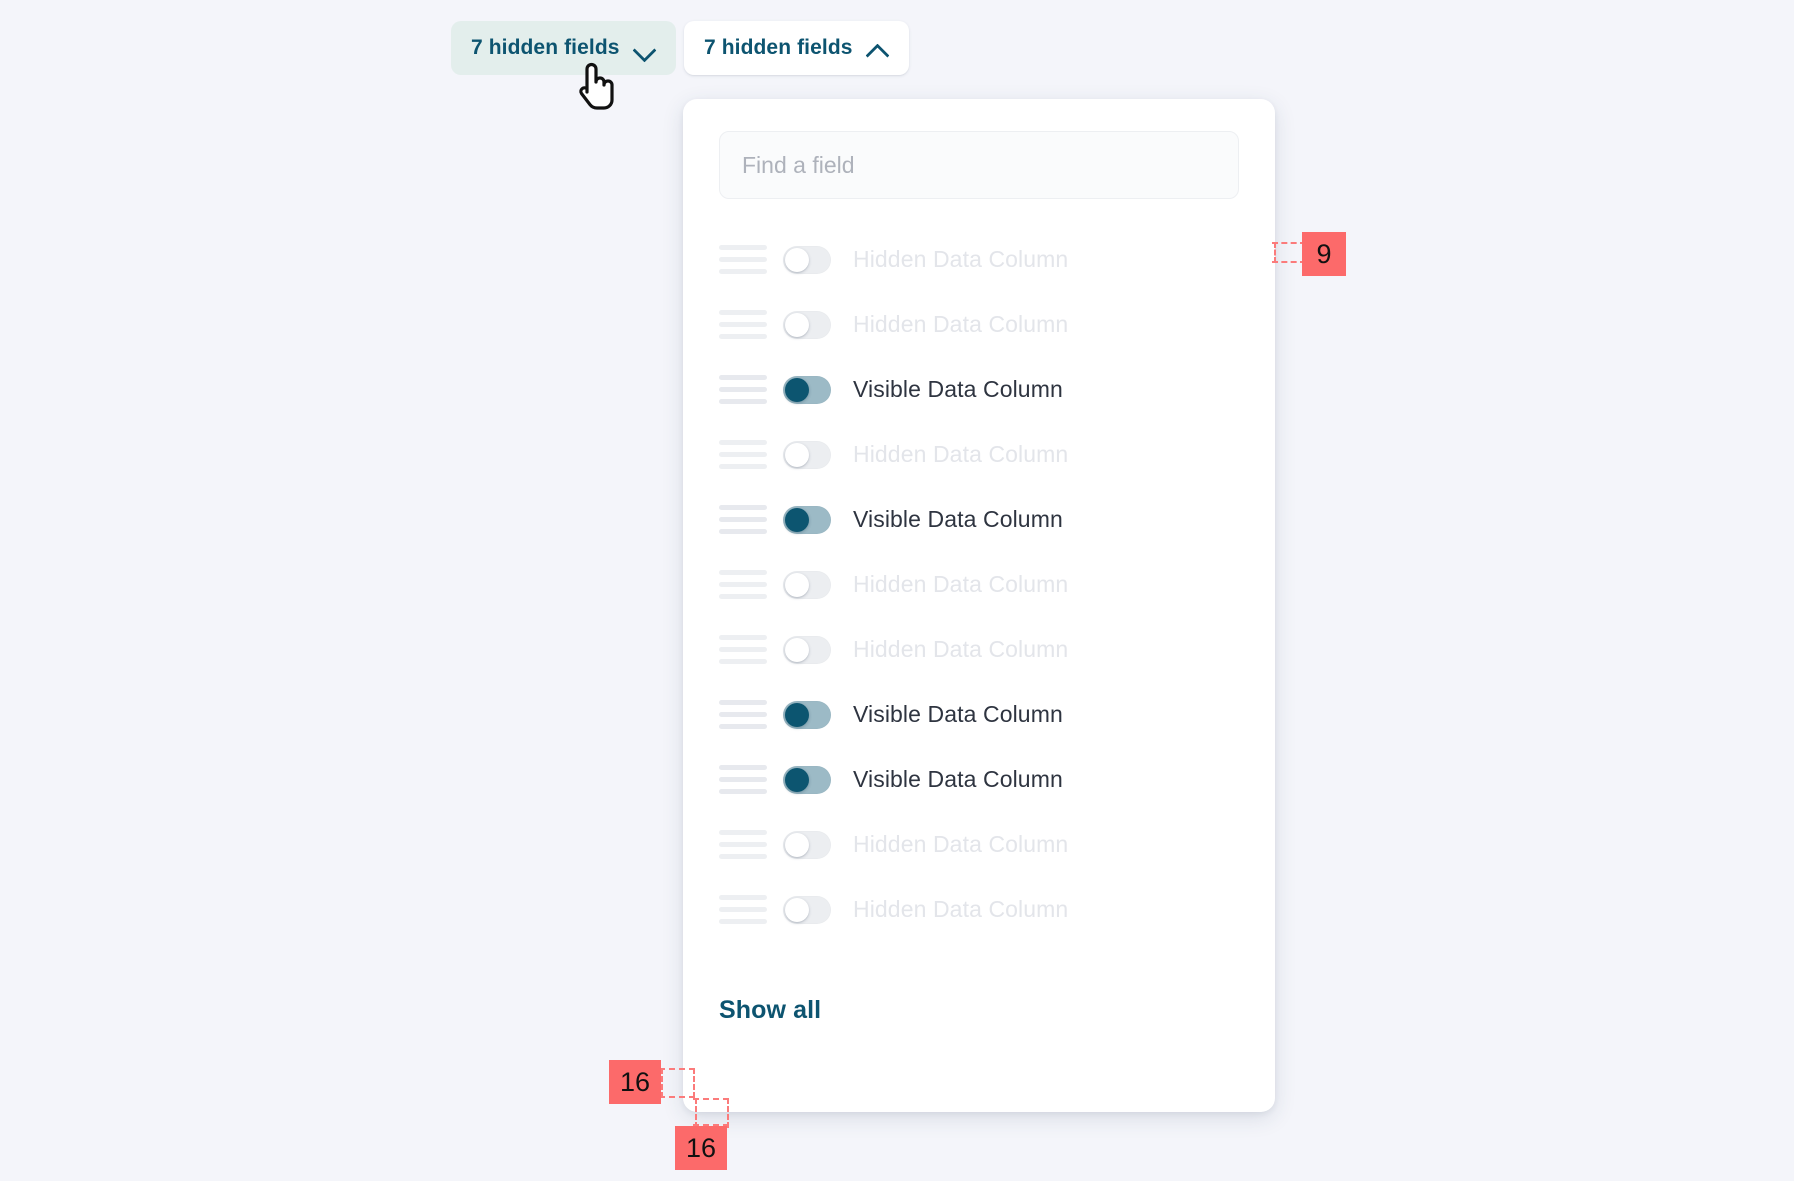 The width and height of the screenshot is (1794, 1181). I want to click on hidden-fields-button-open: 7 hidden fields, so click(796, 48).